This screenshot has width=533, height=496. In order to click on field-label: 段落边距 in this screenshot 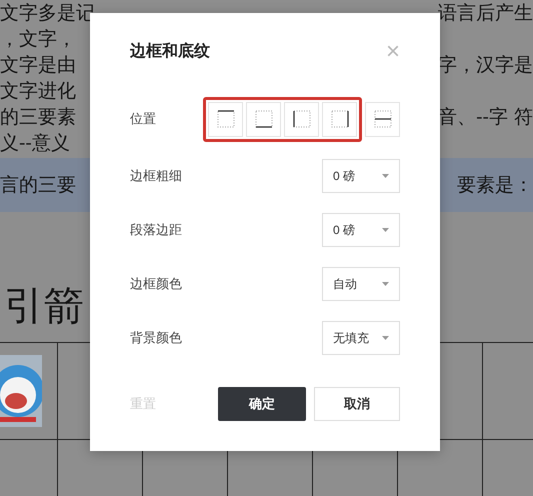, I will do `click(156, 230)`.